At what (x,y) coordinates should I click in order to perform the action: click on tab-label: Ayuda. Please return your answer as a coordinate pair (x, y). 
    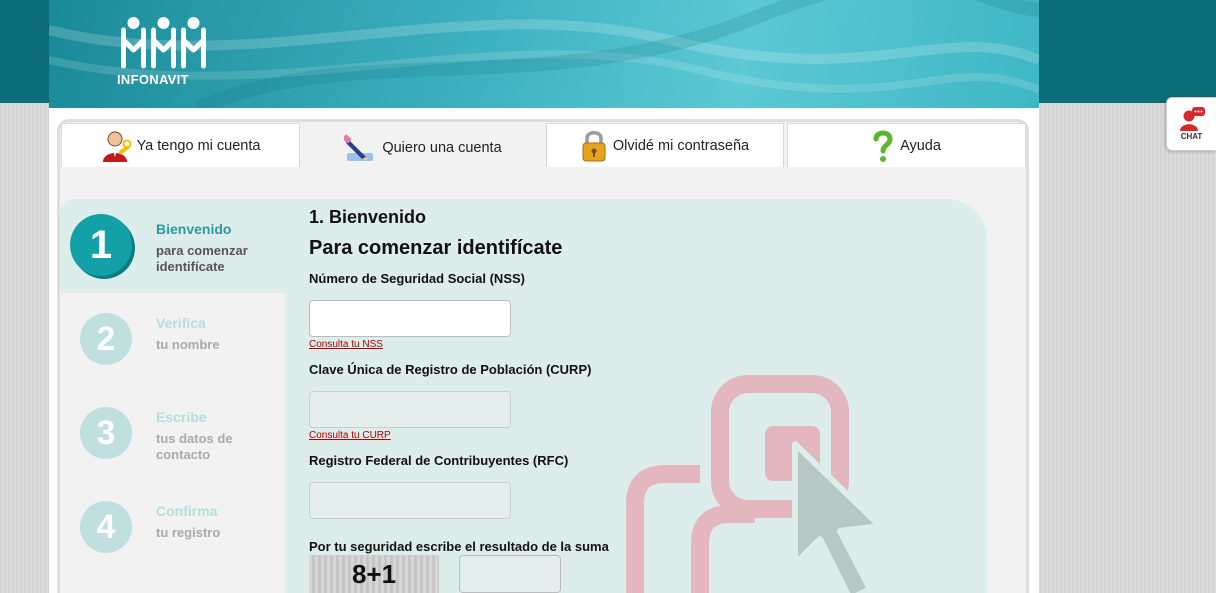
    Looking at the image, I should click on (920, 145).